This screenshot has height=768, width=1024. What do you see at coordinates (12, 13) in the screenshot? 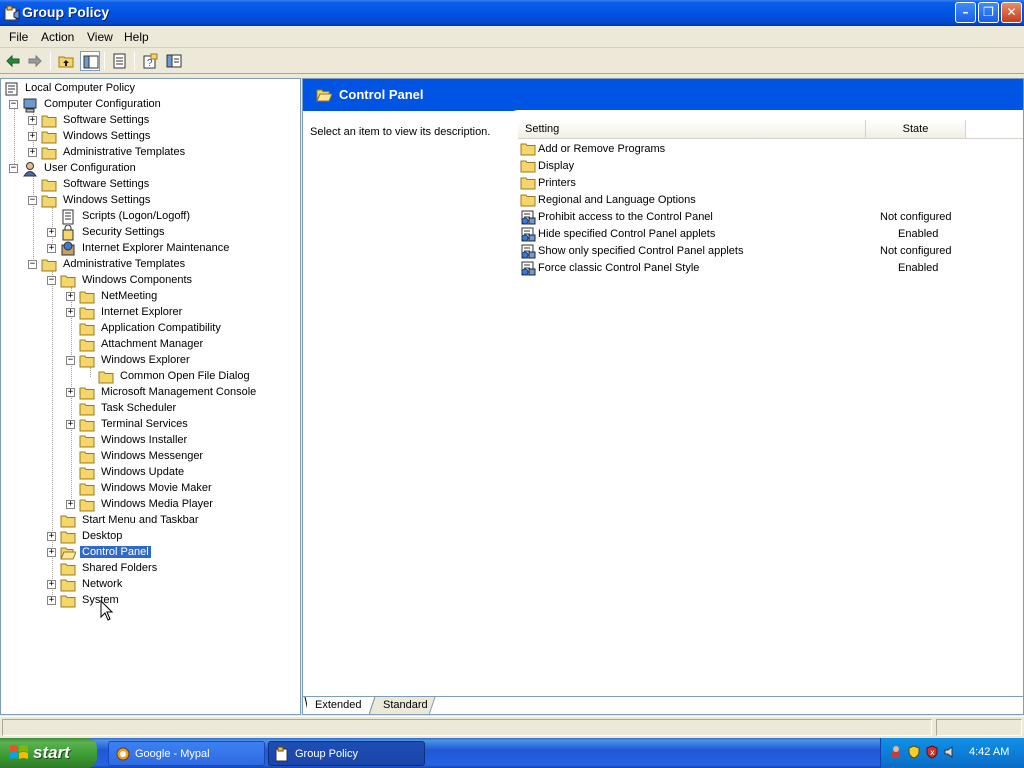
I see `group-policy-icon` at bounding box center [12, 13].